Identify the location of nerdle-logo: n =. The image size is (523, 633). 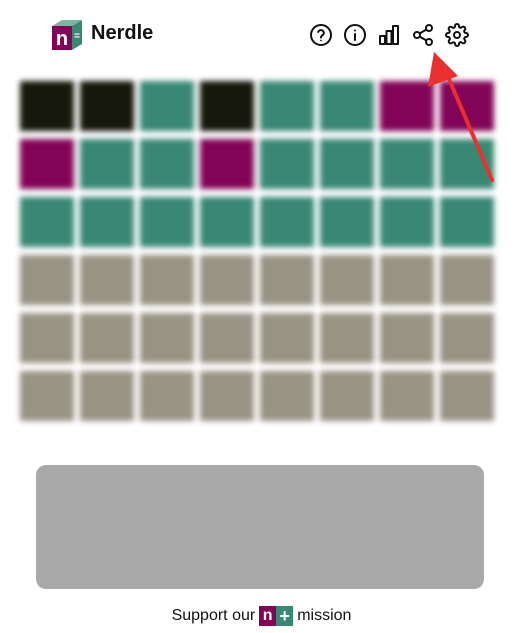
(67, 35).